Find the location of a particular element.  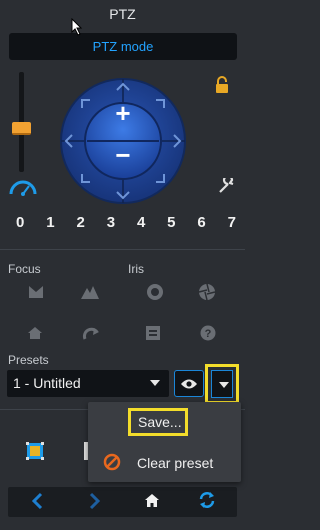

panel-title: PTZ is located at coordinates (122, 14).